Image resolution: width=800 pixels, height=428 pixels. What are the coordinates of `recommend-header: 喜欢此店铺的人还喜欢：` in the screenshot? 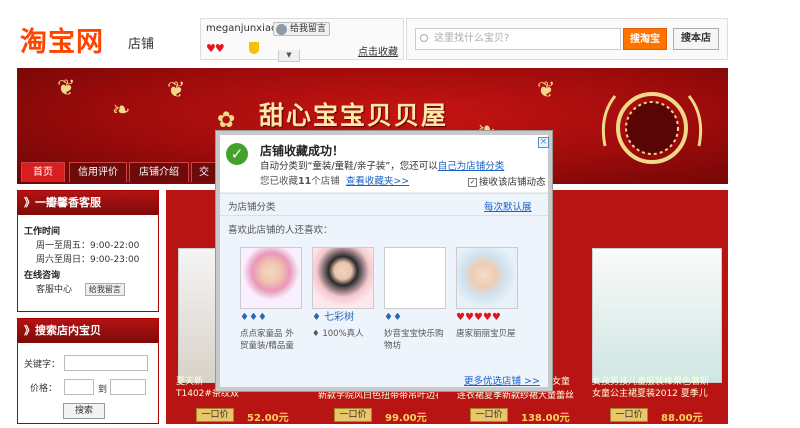 It's located at (384, 226).